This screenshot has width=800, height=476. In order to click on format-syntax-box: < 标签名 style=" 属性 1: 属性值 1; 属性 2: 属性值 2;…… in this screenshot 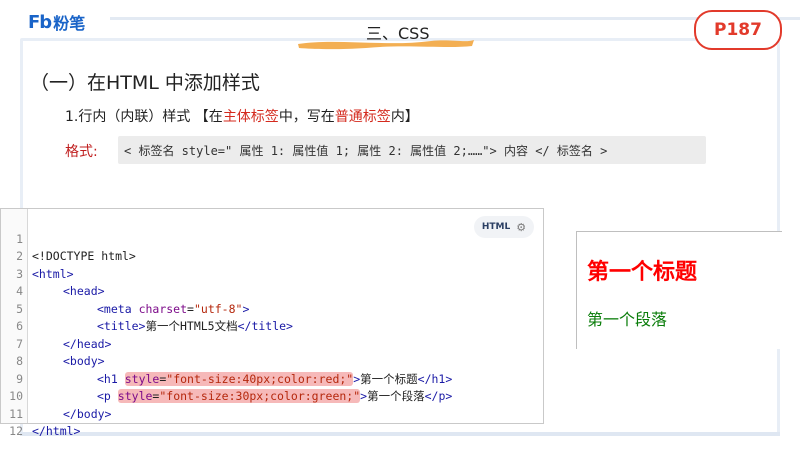, I will do `click(412, 150)`.